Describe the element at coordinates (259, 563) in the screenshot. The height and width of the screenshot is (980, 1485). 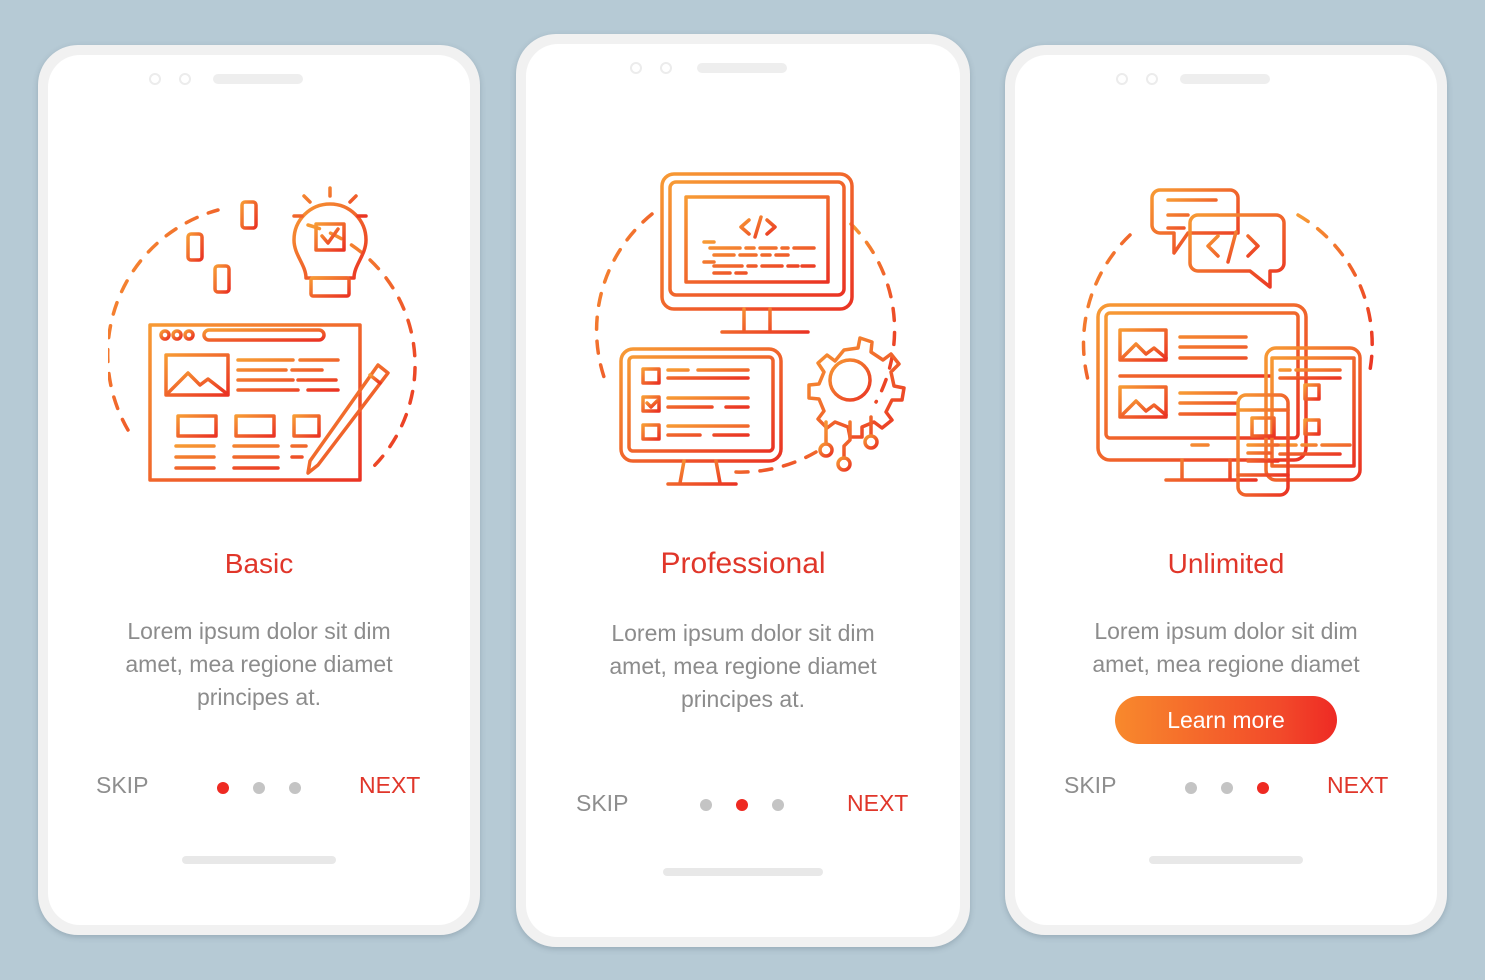
I see `screen-title: Basic` at that location.